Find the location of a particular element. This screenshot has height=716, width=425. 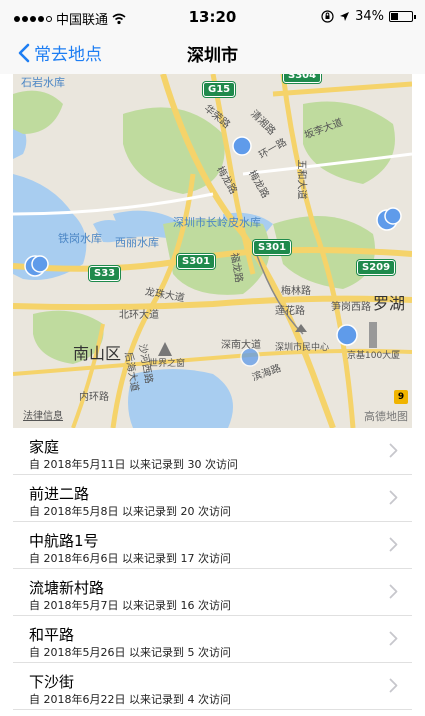

legal-info-link: 法律信息 is located at coordinates (43, 414).